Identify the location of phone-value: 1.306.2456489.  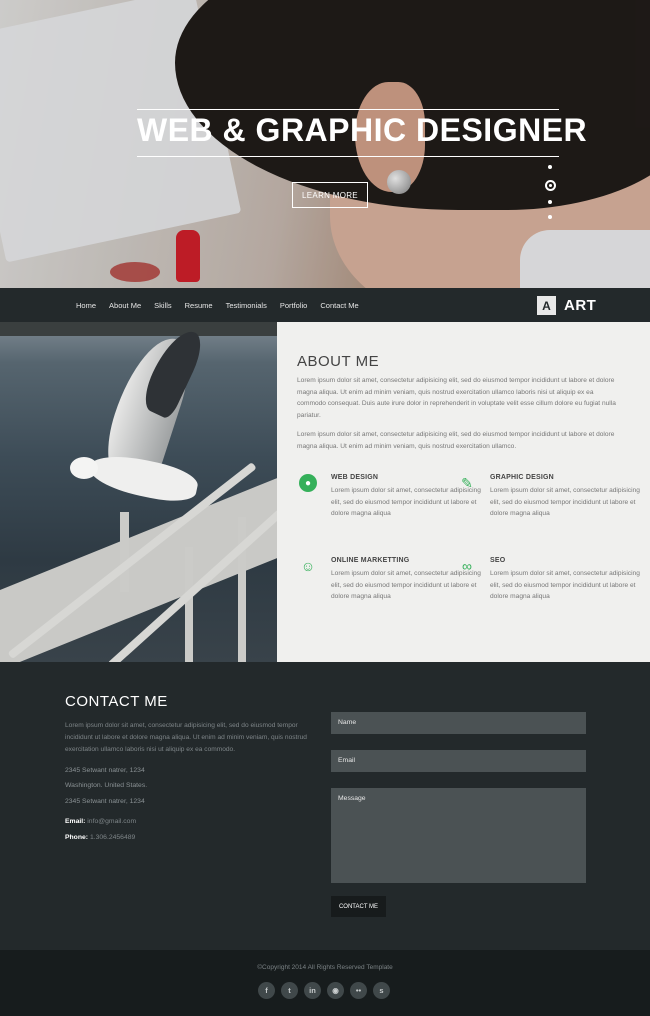
(112, 837).